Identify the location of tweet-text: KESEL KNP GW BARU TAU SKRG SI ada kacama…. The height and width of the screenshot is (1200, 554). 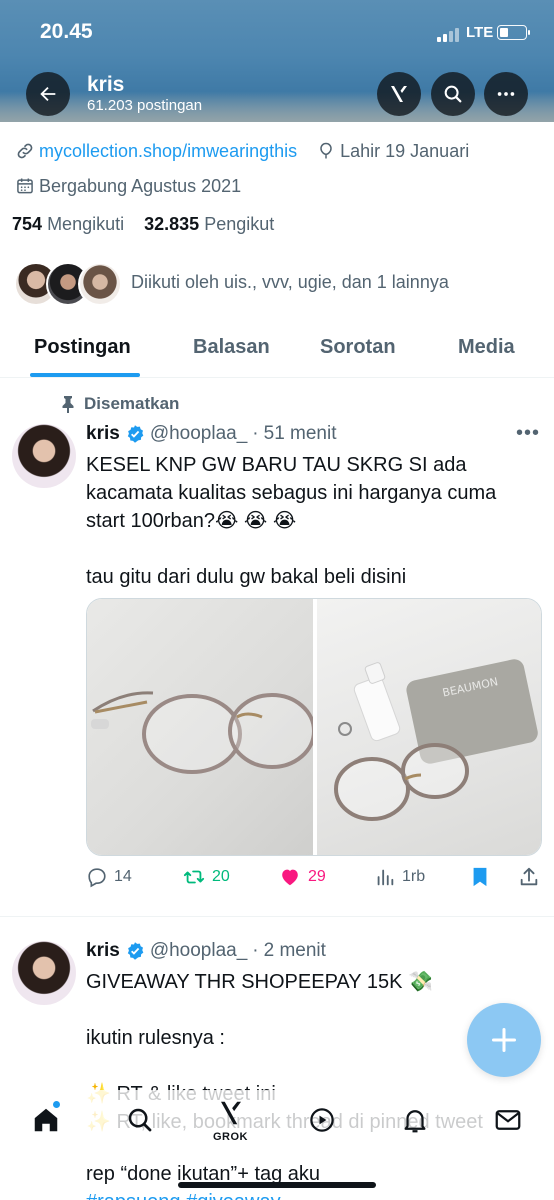
(291, 521).